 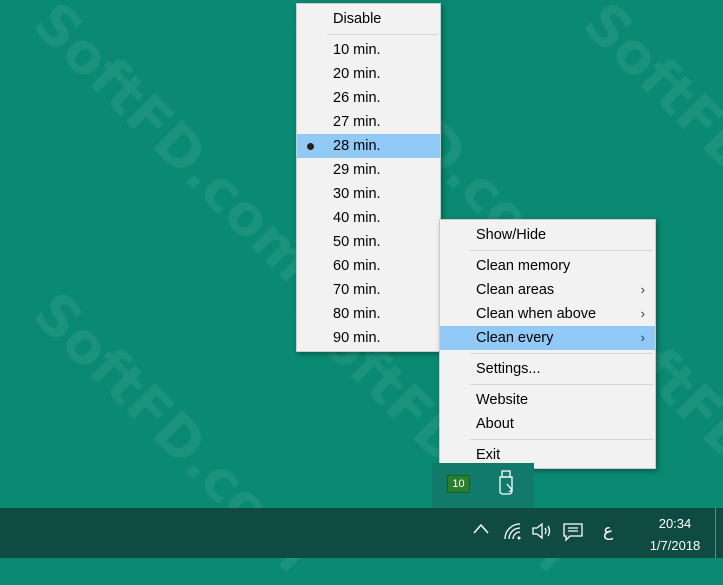 I want to click on menu-item-27-min: 27 min., so click(x=368, y=122).